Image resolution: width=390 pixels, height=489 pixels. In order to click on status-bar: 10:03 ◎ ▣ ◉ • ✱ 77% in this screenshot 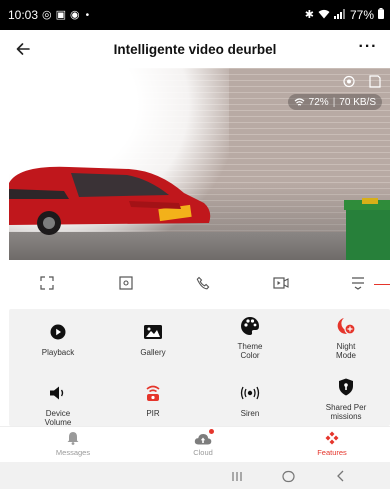, I will do `click(195, 15)`.